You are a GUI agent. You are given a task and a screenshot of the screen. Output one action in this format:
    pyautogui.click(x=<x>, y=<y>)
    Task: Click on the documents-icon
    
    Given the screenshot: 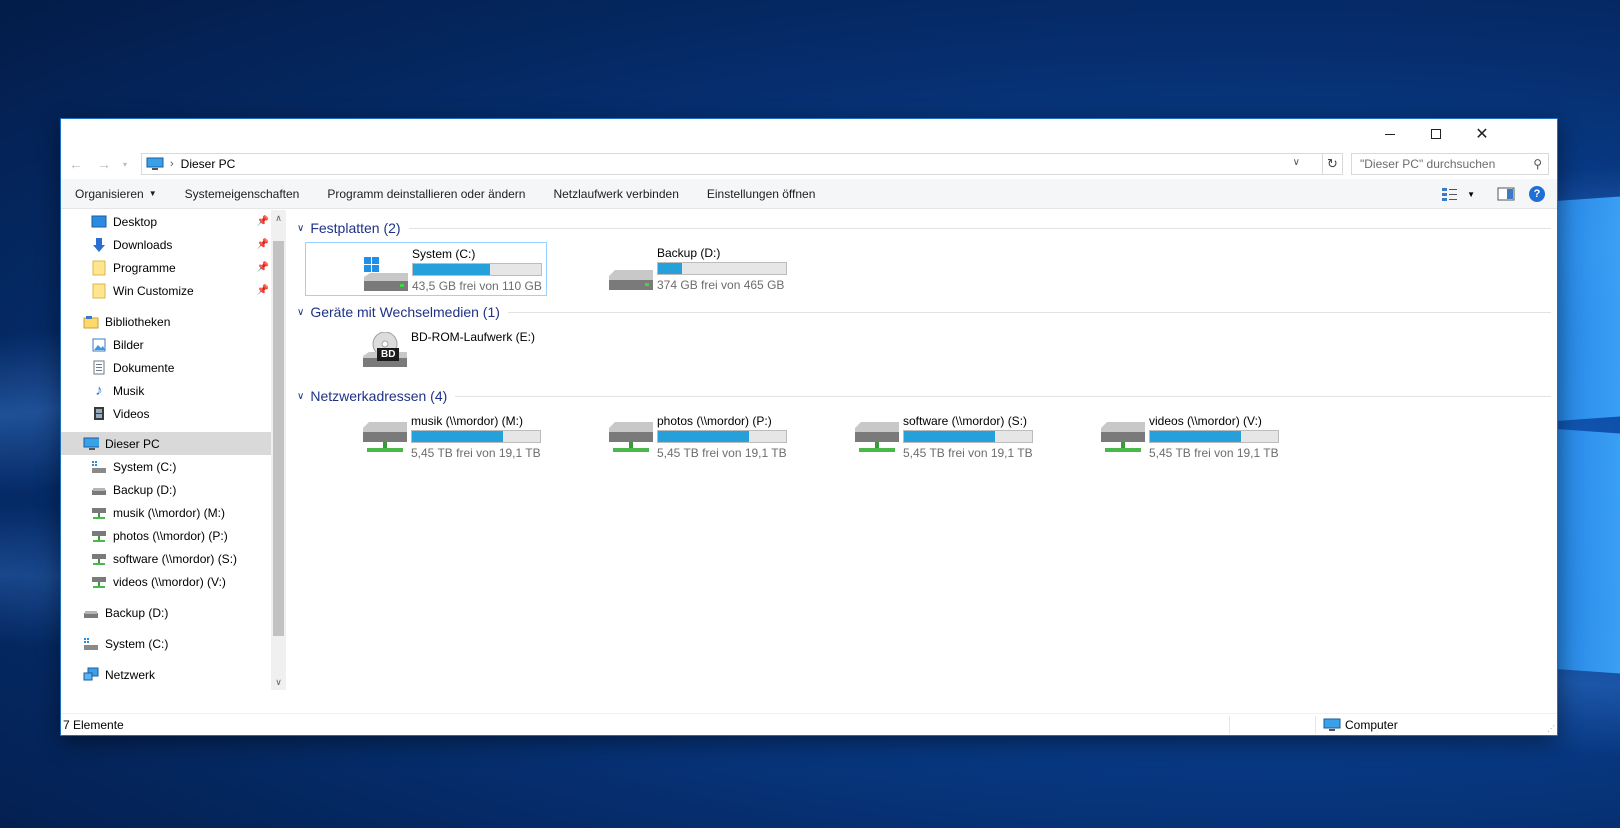 What is the action you would take?
    pyautogui.click(x=99, y=368)
    